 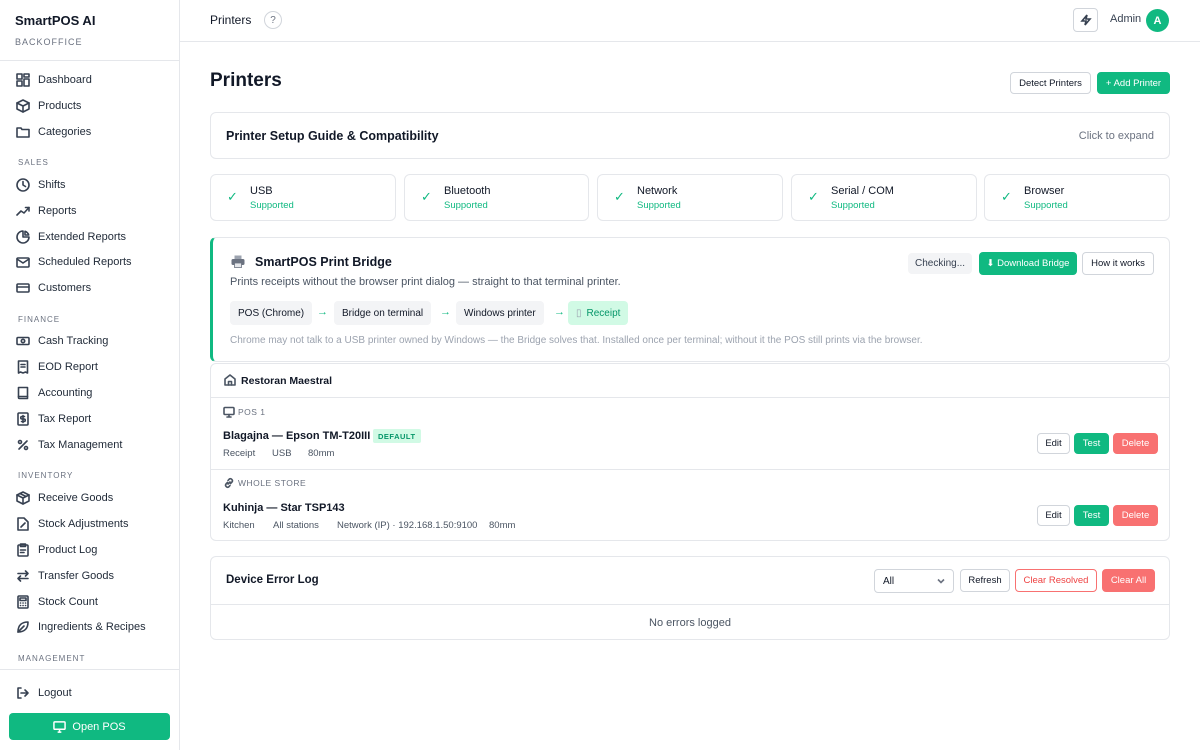 What do you see at coordinates (81, 627) in the screenshot?
I see `sidebar-item-ingredients-recipes: Ingredients & Recipes` at bounding box center [81, 627].